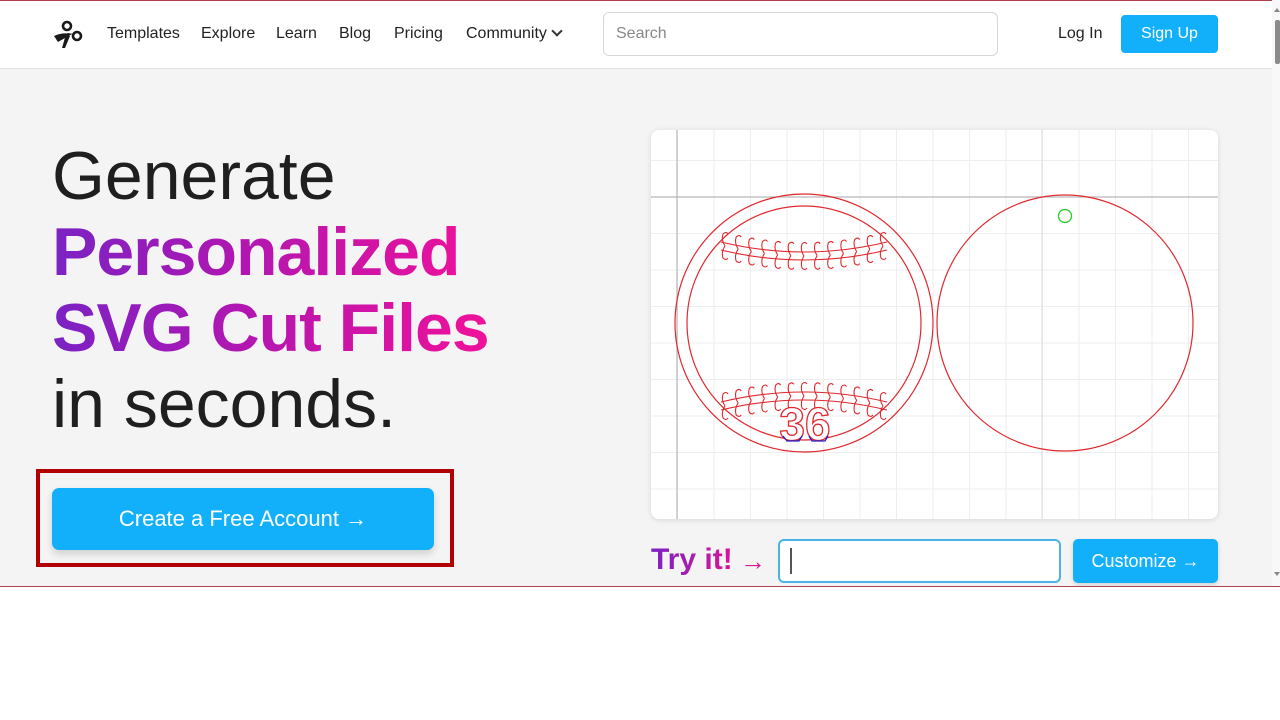 This screenshot has height=720, width=1280. Describe the element at coordinates (271, 328) in the screenshot. I see `headline-line-3: SVG Cut Files` at that location.